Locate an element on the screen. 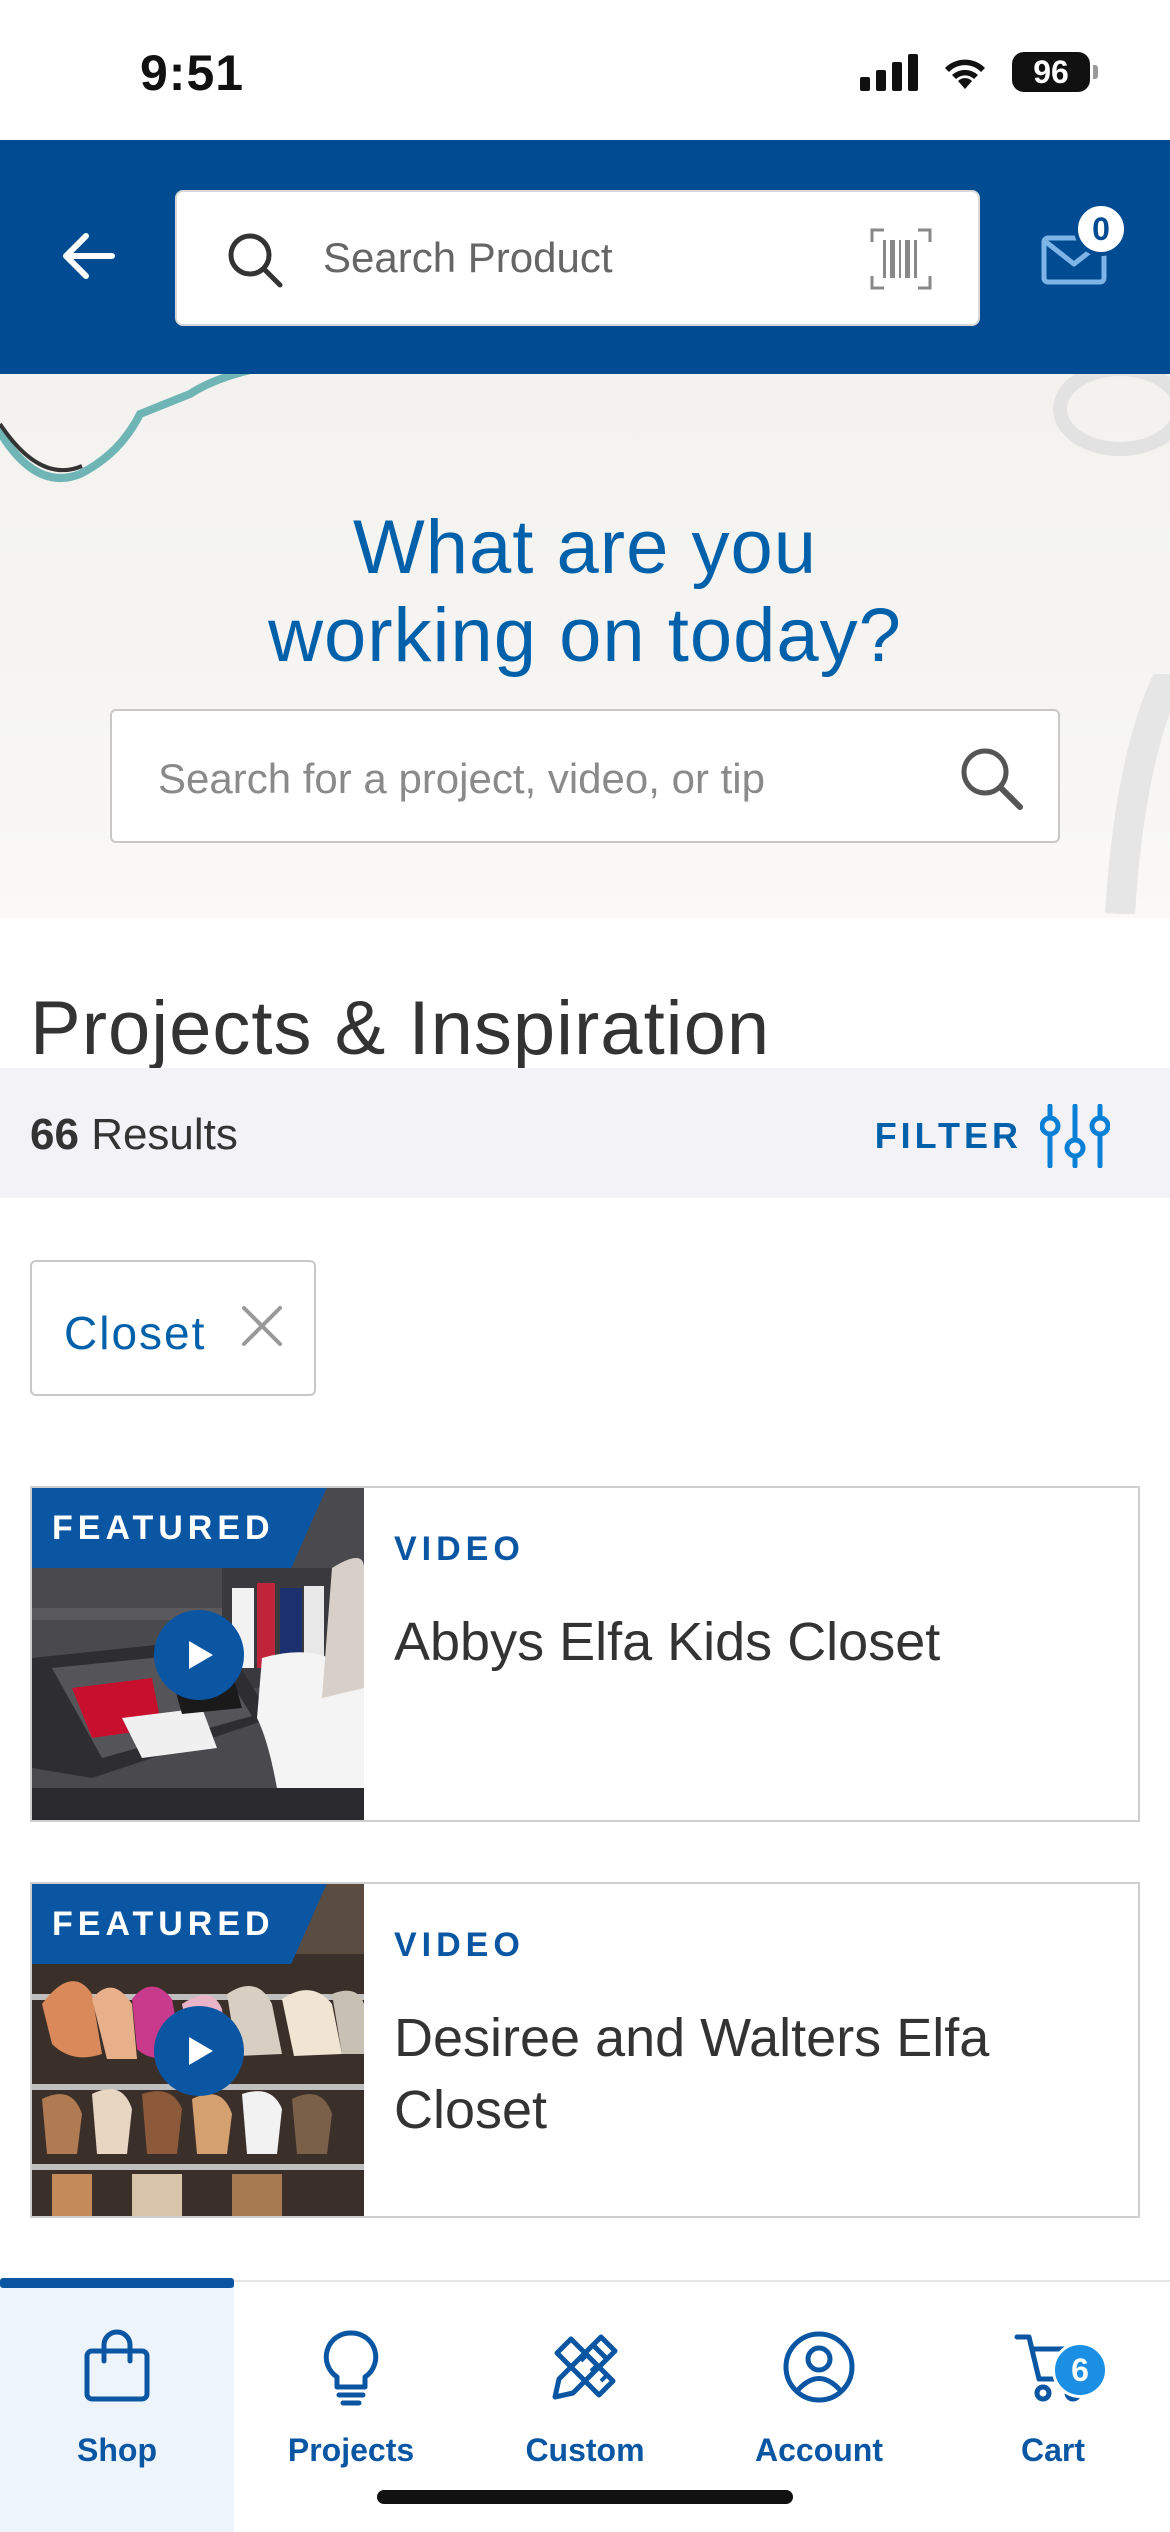  filter-sliders-icon is located at coordinates (1075, 1136).